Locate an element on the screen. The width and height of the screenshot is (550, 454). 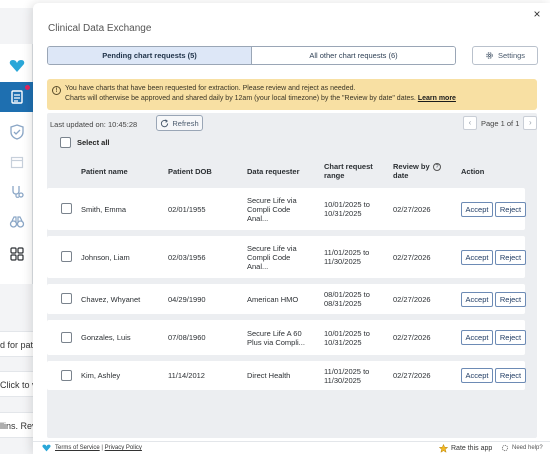
patient-dob: 07/08/1960 is located at coordinates (187, 337).